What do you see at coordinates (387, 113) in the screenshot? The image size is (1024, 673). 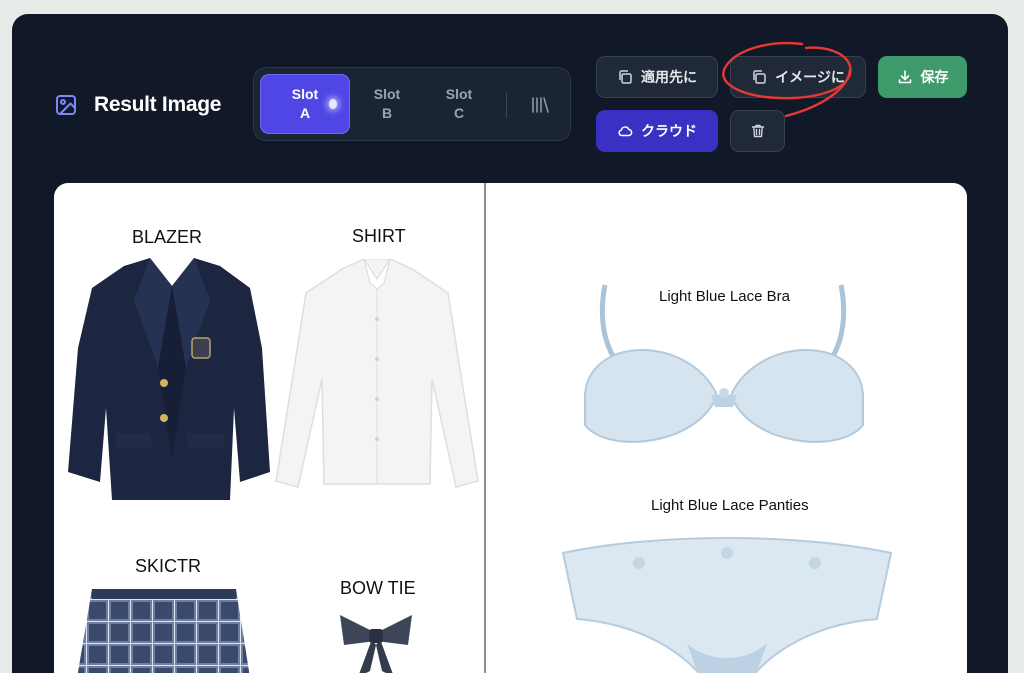 I see `slot-b-letter: B` at bounding box center [387, 113].